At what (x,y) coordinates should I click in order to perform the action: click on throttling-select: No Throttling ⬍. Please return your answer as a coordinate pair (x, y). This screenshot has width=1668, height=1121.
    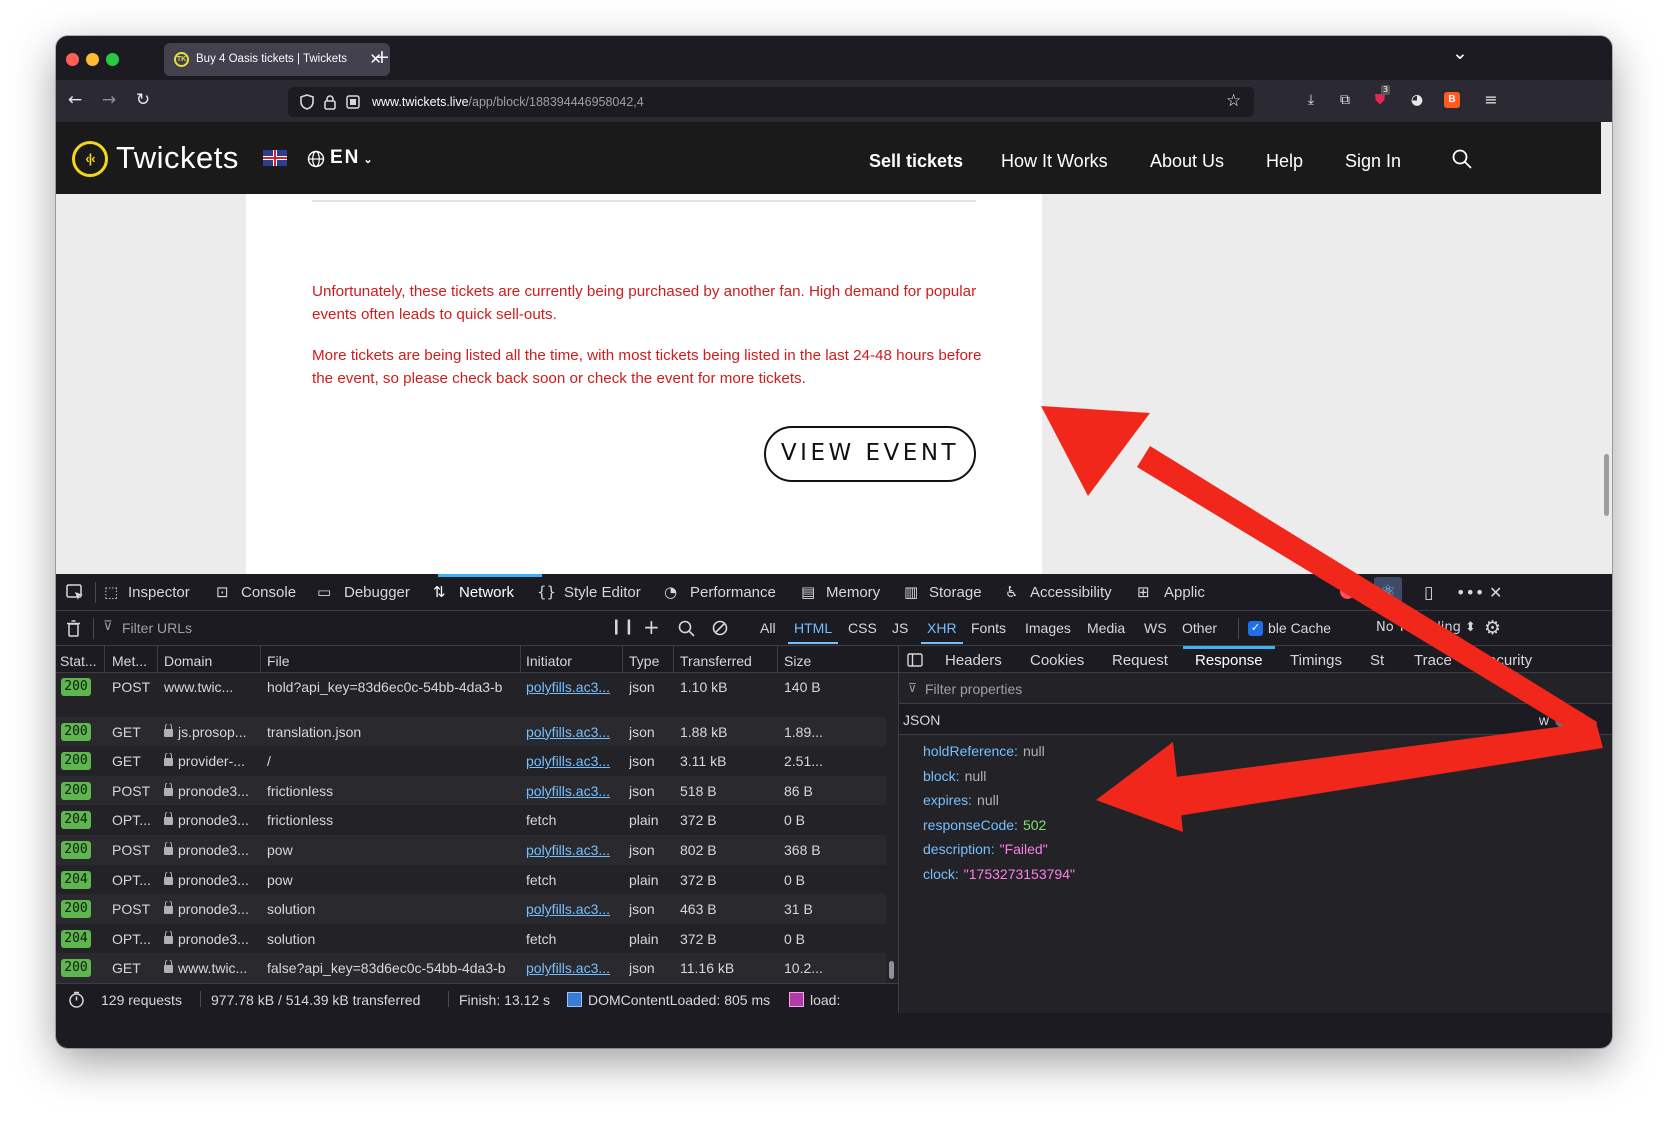
    Looking at the image, I should click on (1426, 627).